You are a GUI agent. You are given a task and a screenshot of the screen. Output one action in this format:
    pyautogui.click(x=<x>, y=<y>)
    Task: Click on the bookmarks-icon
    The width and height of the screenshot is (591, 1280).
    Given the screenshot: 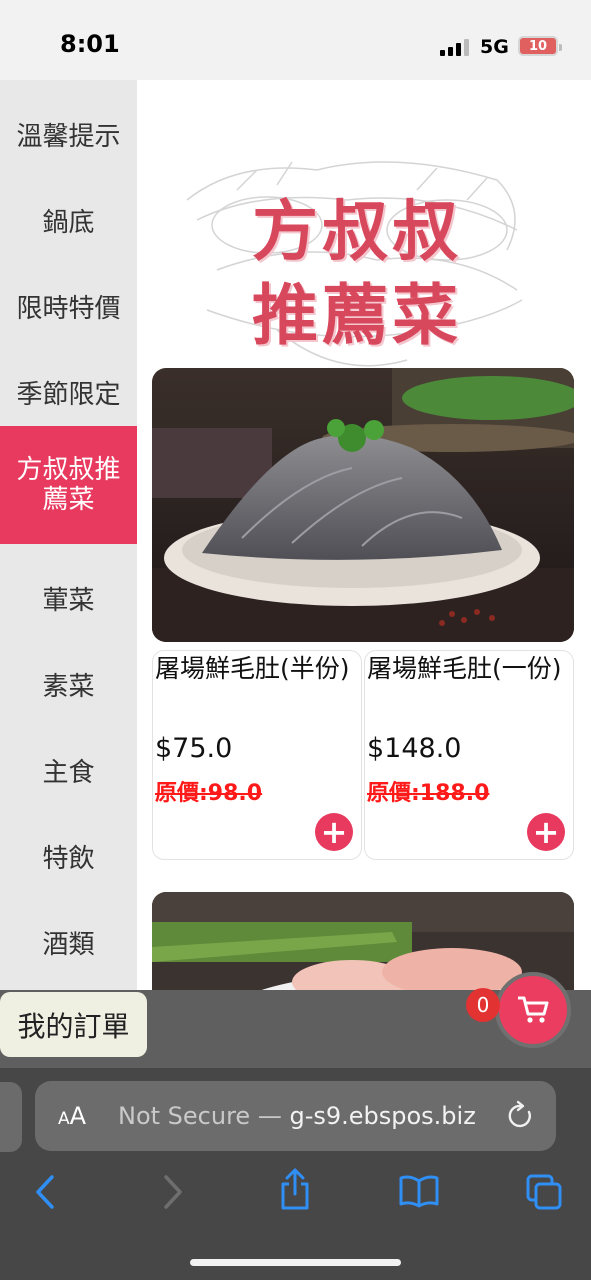 What is the action you would take?
    pyautogui.click(x=419, y=1191)
    